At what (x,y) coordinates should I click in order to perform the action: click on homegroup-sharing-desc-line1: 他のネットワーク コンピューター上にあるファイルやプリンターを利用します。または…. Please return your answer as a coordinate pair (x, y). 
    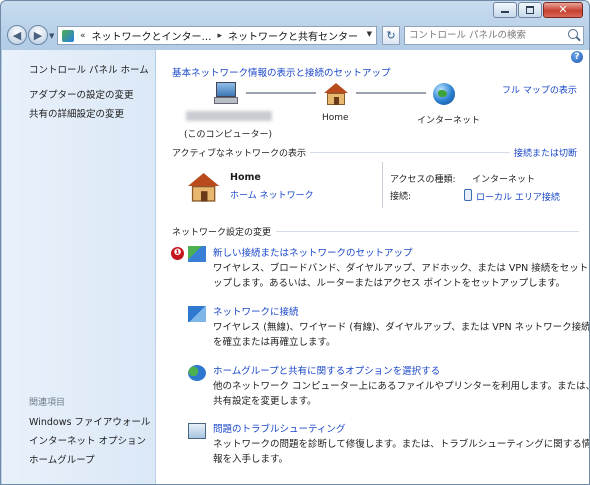
    Looking at the image, I should click on (401, 386).